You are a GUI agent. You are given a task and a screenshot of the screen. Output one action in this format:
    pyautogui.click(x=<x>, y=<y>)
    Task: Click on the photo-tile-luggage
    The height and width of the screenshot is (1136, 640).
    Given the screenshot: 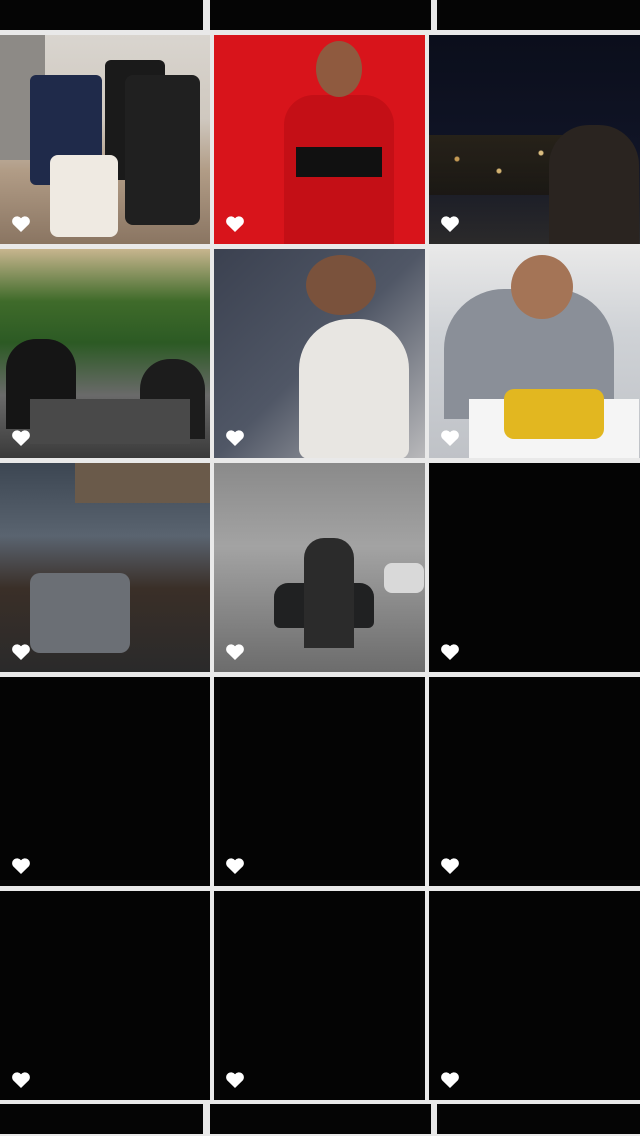 What is the action you would take?
    pyautogui.click(x=105, y=139)
    